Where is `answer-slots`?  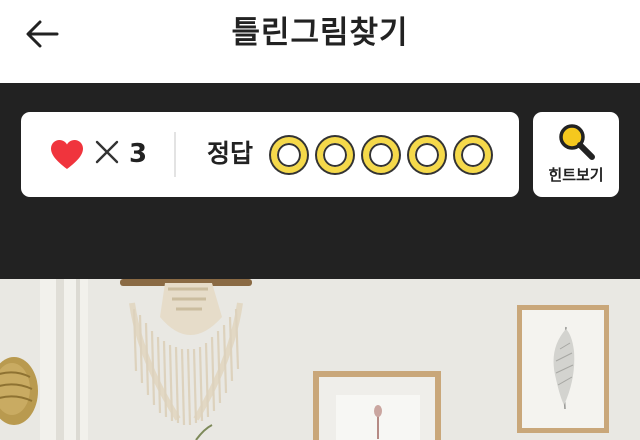
answer-slots is located at coordinates (381, 155).